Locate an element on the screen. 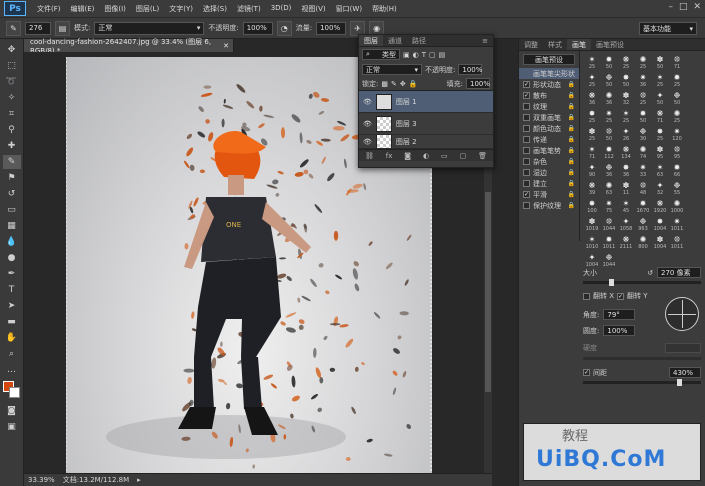 Image resolution: width=705 pixels, height=486 pixels. quick-select-tool-icon: ✧ is located at coordinates (12, 98).